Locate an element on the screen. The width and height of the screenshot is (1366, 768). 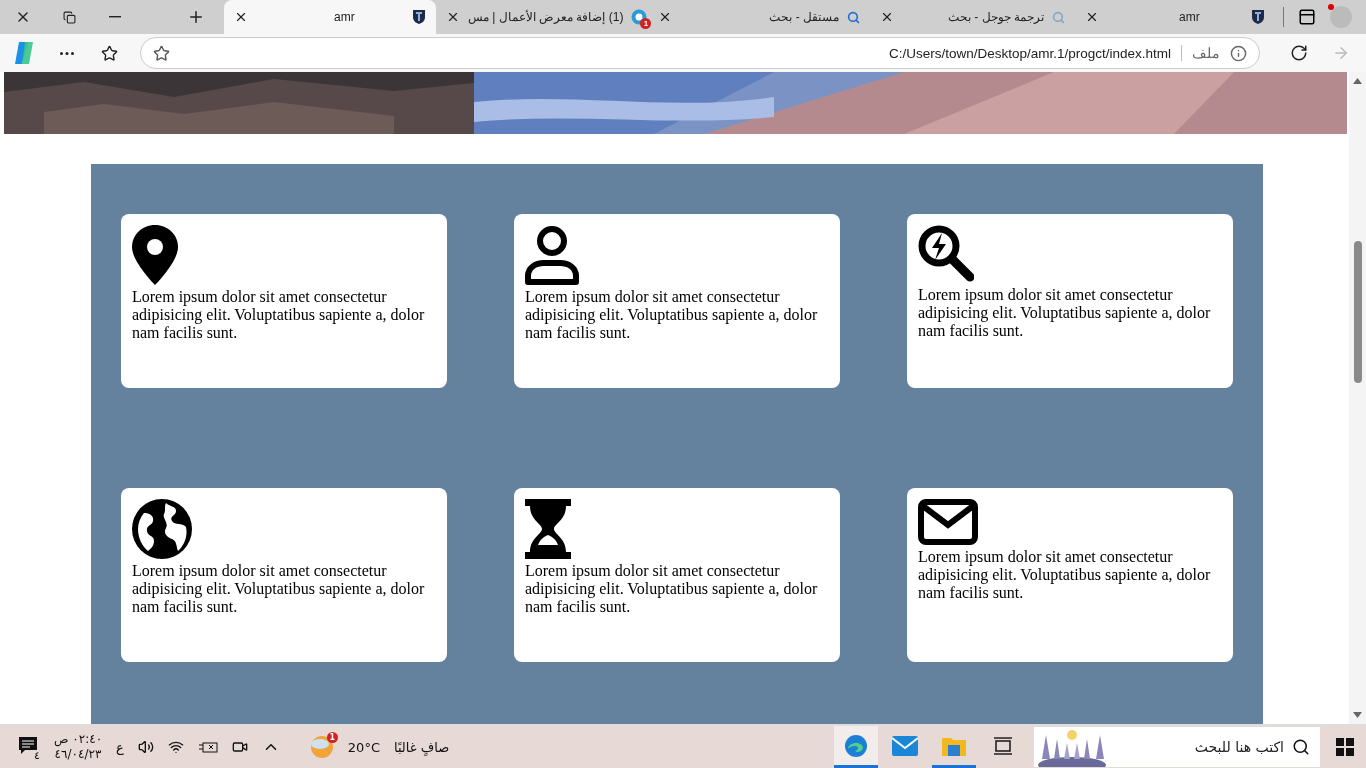
battery-icon is located at coordinates (207, 747).